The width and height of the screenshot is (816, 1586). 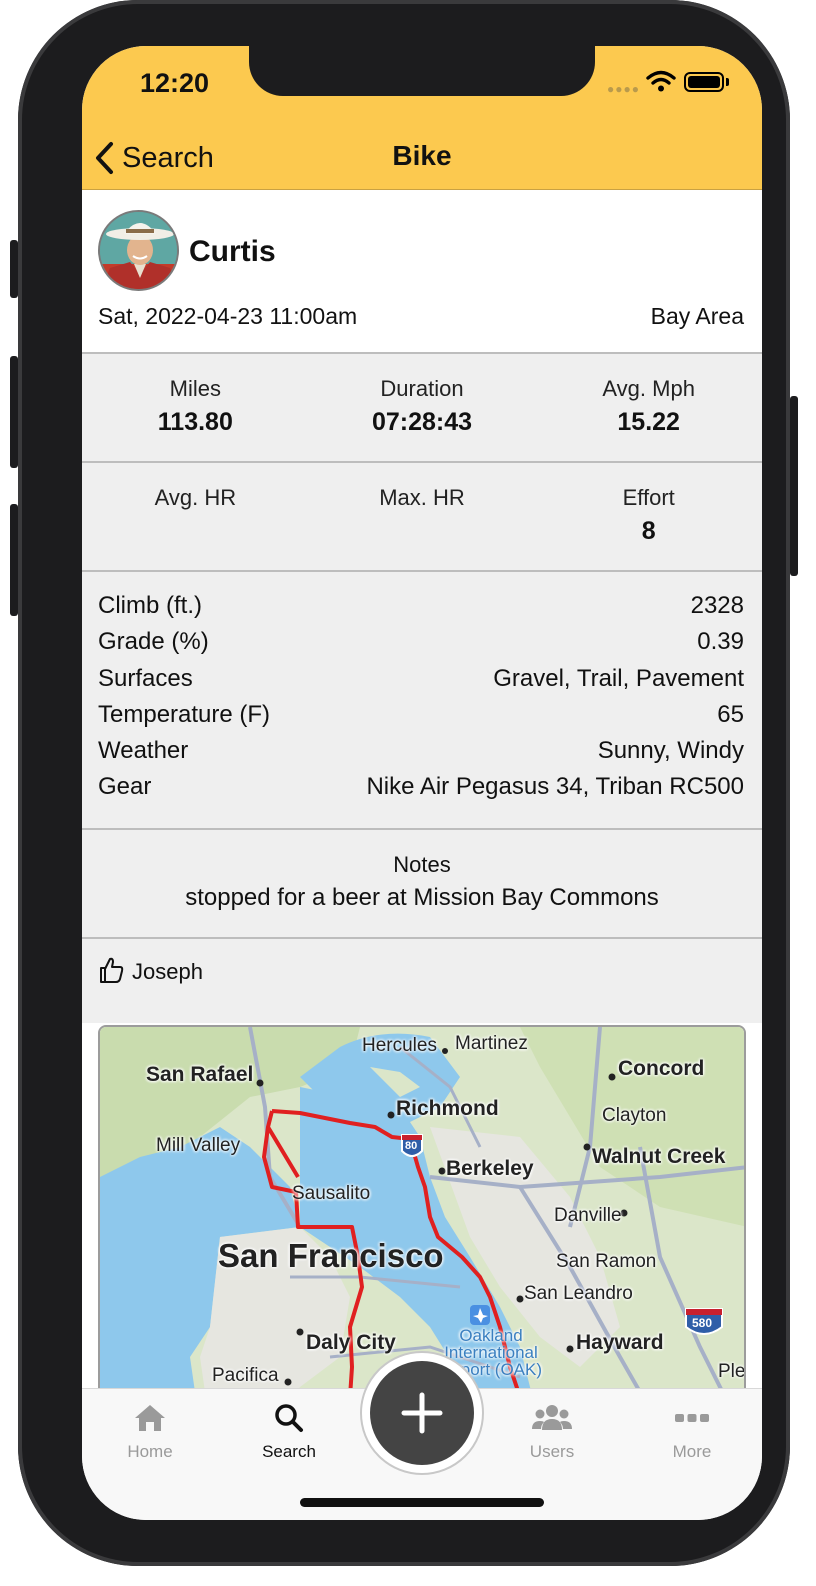 I want to click on navigation-bar: Search Bike, so click(x=422, y=158).